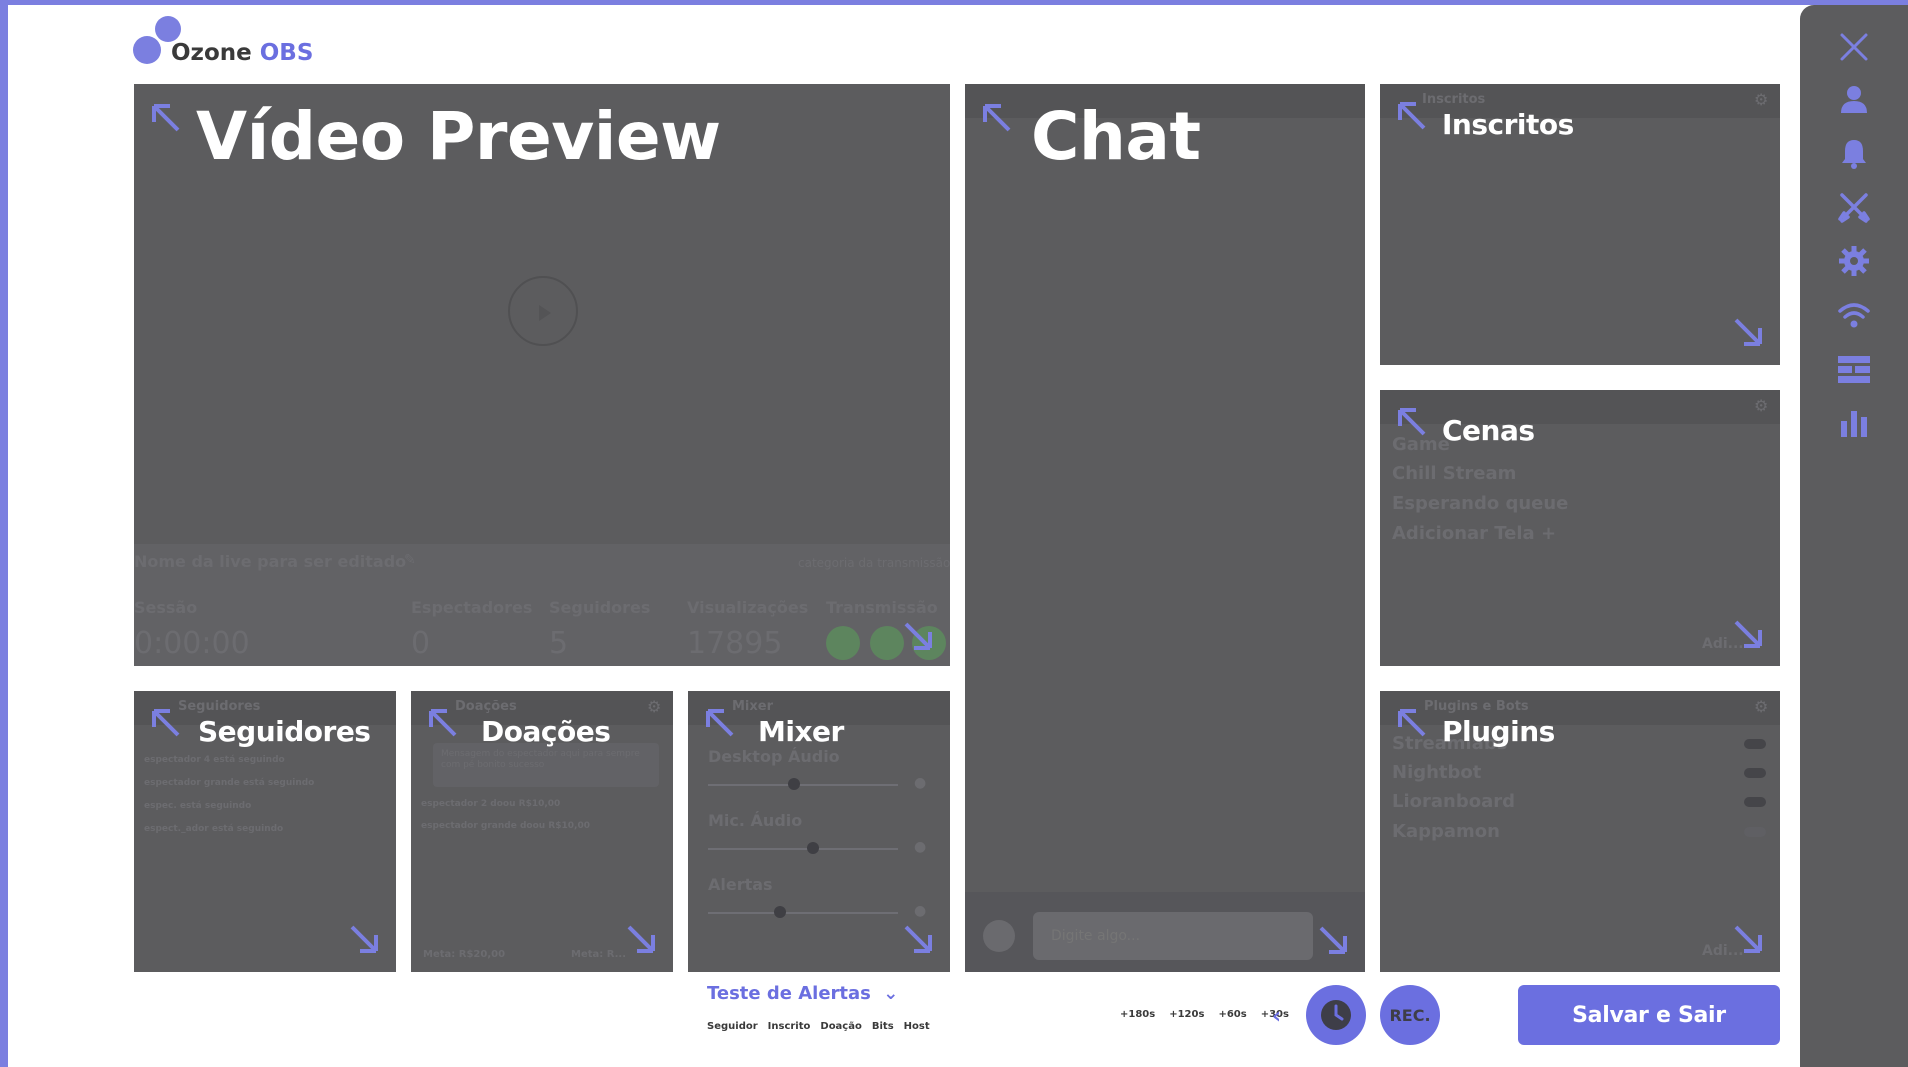  Describe the element at coordinates (883, 1026) in the screenshot. I see `alert-chip-bits: Bits` at that location.